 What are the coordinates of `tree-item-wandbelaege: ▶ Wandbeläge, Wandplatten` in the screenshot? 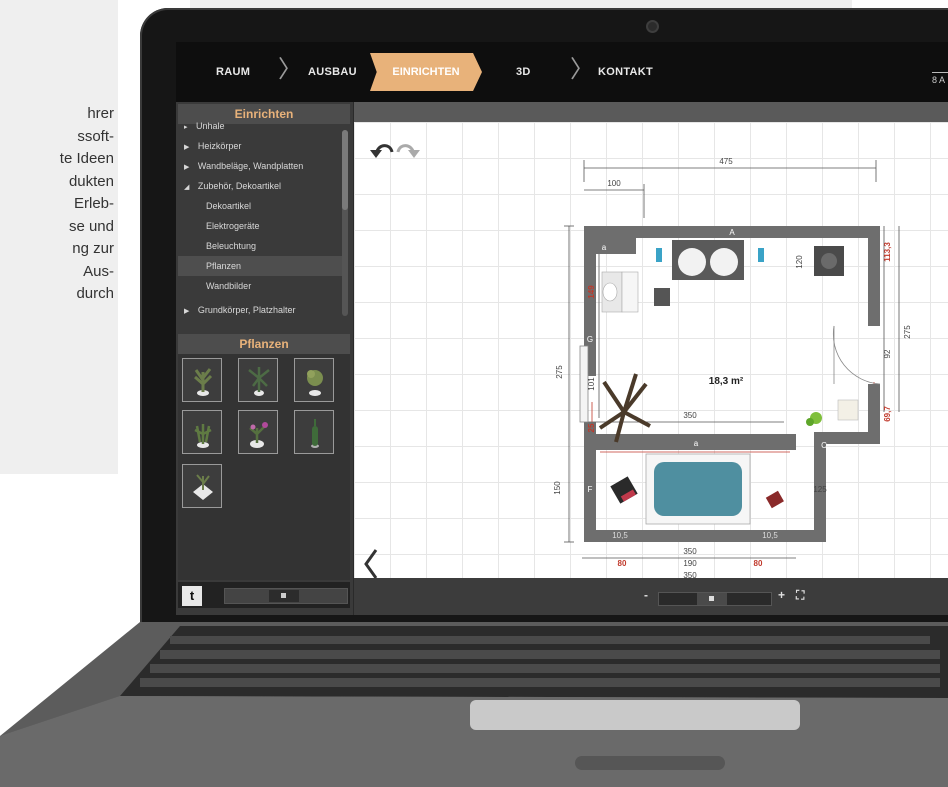 It's located at (260, 166).